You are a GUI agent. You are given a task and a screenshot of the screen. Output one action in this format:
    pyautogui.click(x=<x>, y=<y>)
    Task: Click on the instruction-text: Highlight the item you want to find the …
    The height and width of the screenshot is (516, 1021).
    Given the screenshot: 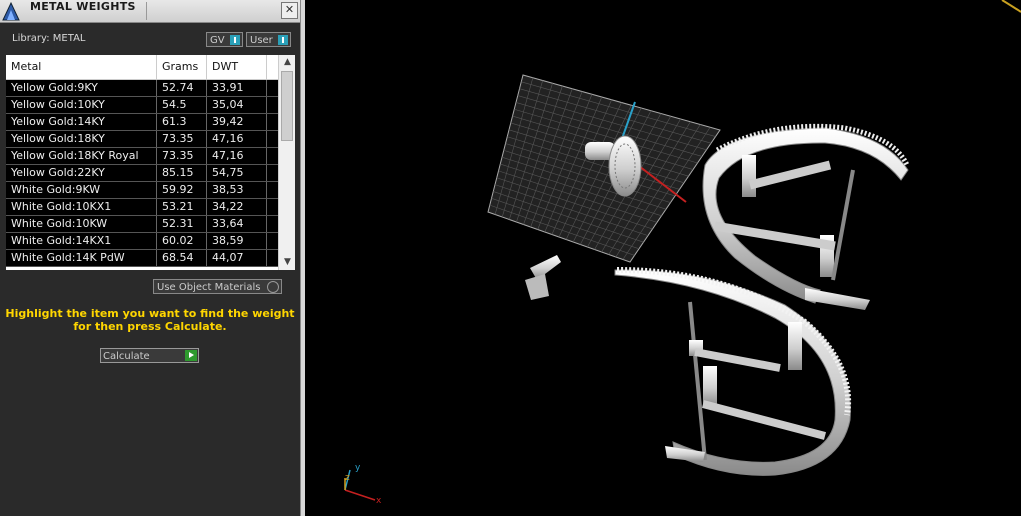 What is the action you would take?
    pyautogui.click(x=150, y=320)
    